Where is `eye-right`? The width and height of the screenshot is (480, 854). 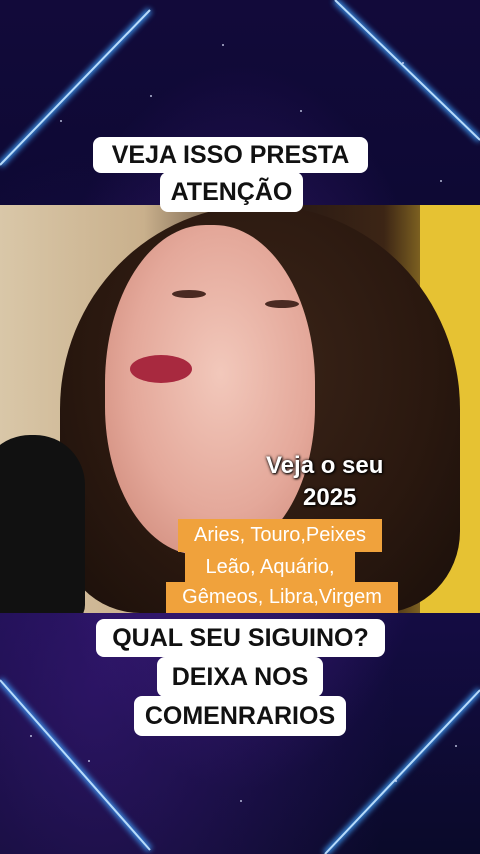
eye-right is located at coordinates (282, 304).